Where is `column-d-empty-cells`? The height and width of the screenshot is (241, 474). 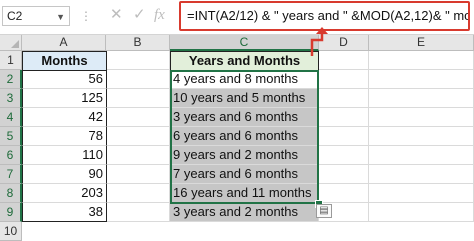 column-d-empty-cells is located at coordinates (344, 146).